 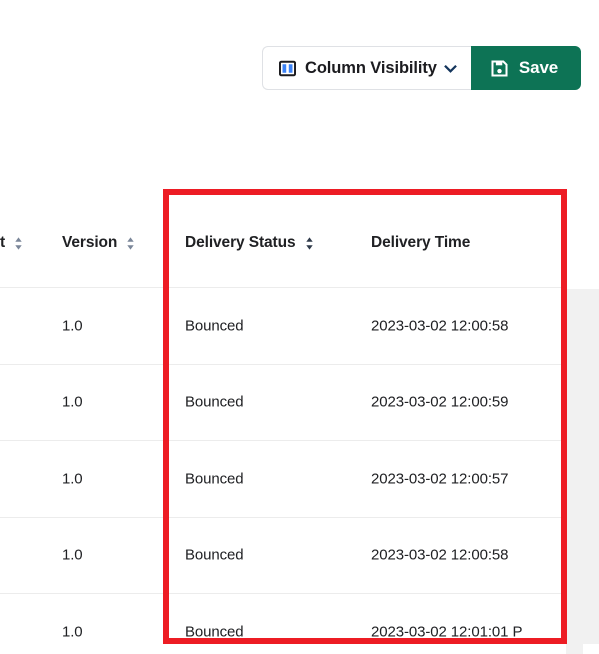 I want to click on column-header-delivery-status: Delivery Status, so click(x=249, y=243).